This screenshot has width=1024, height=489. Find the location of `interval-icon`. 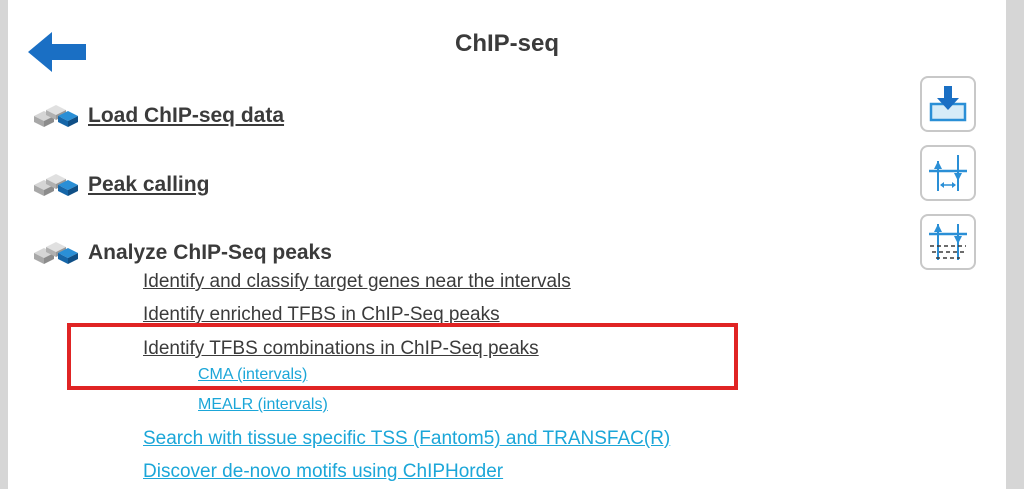

interval-icon is located at coordinates (948, 173).